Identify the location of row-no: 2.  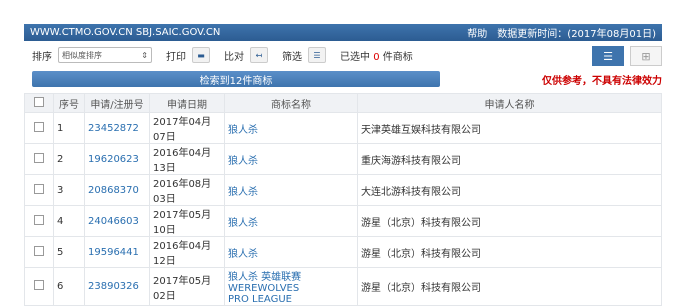
(69, 159).